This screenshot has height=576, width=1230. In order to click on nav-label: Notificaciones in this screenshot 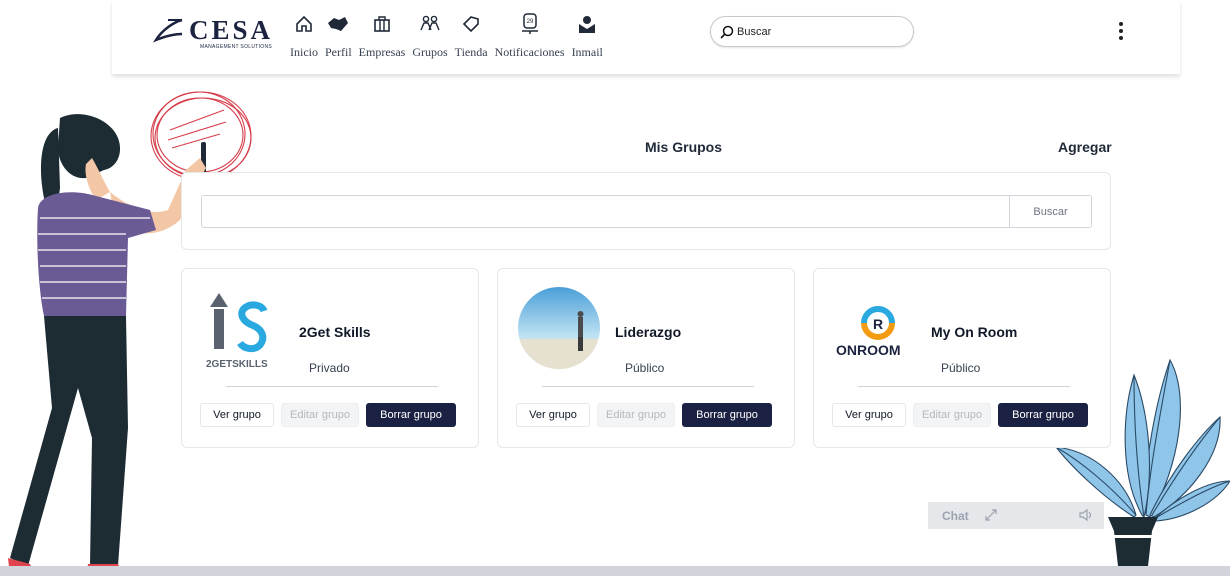, I will do `click(529, 52)`.